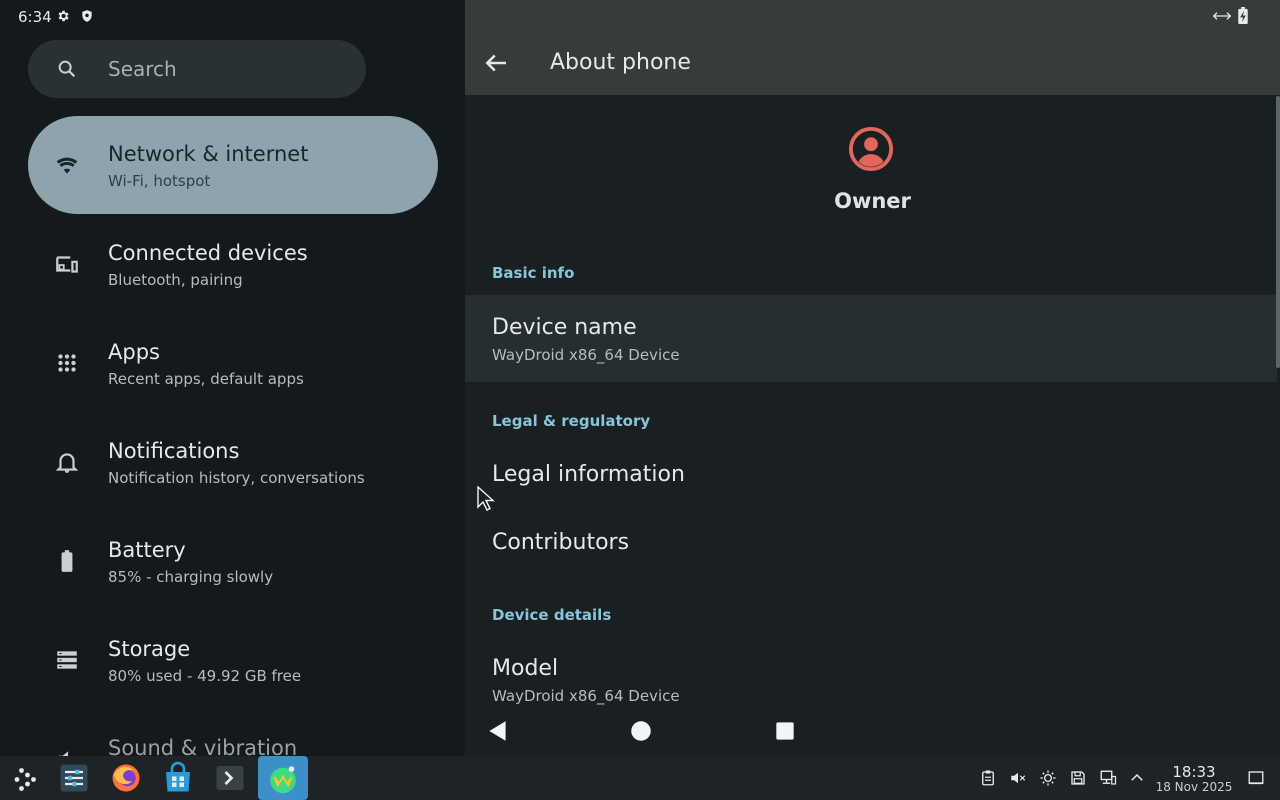  Describe the element at coordinates (871, 149) in the screenshot. I see `account-circle-icon` at that location.